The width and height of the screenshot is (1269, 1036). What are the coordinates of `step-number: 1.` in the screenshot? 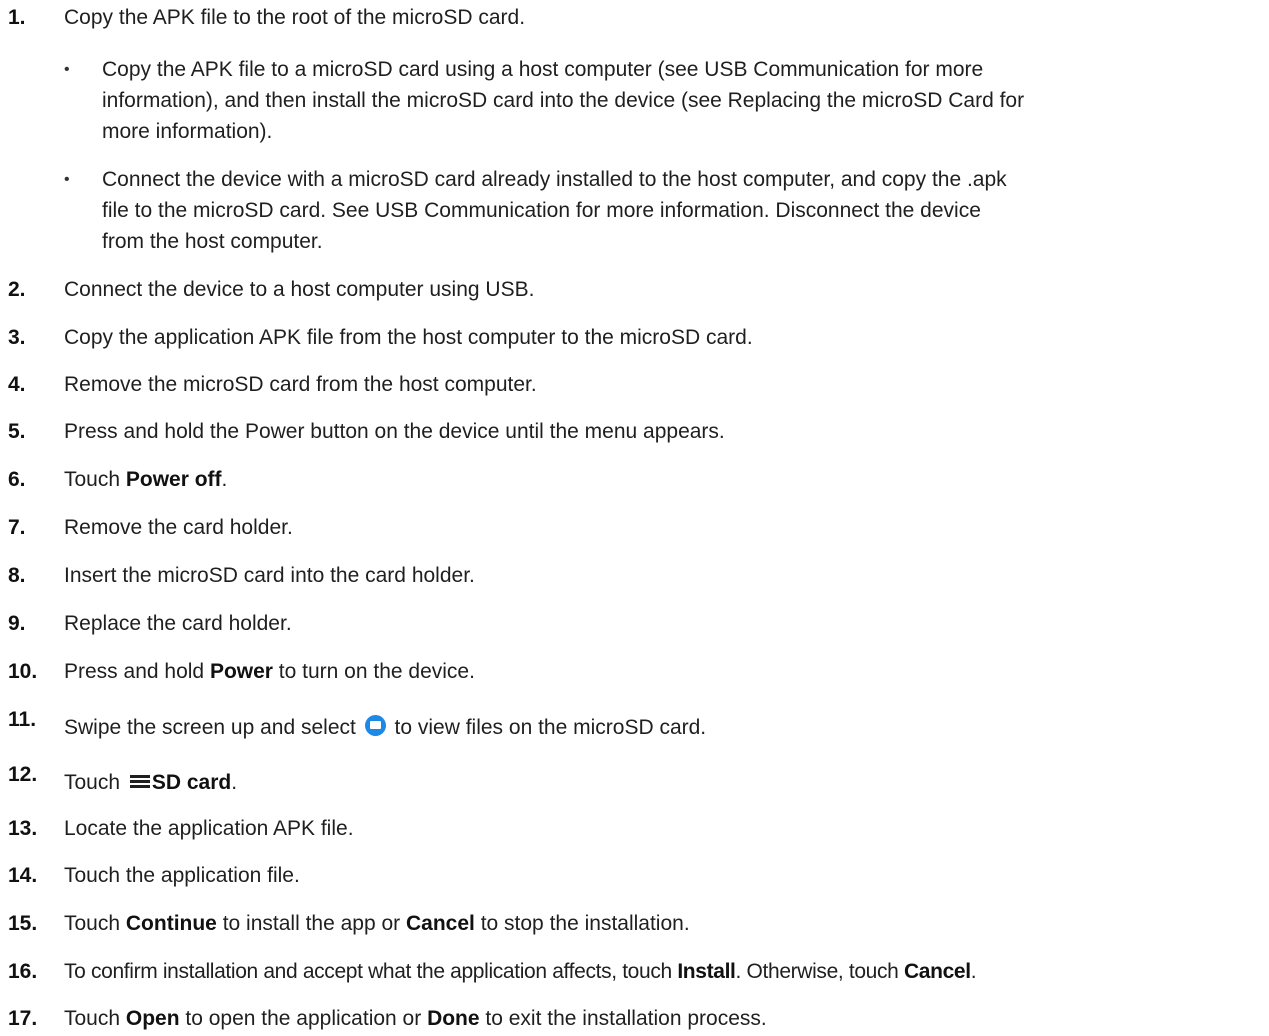 It's located at (17, 17).